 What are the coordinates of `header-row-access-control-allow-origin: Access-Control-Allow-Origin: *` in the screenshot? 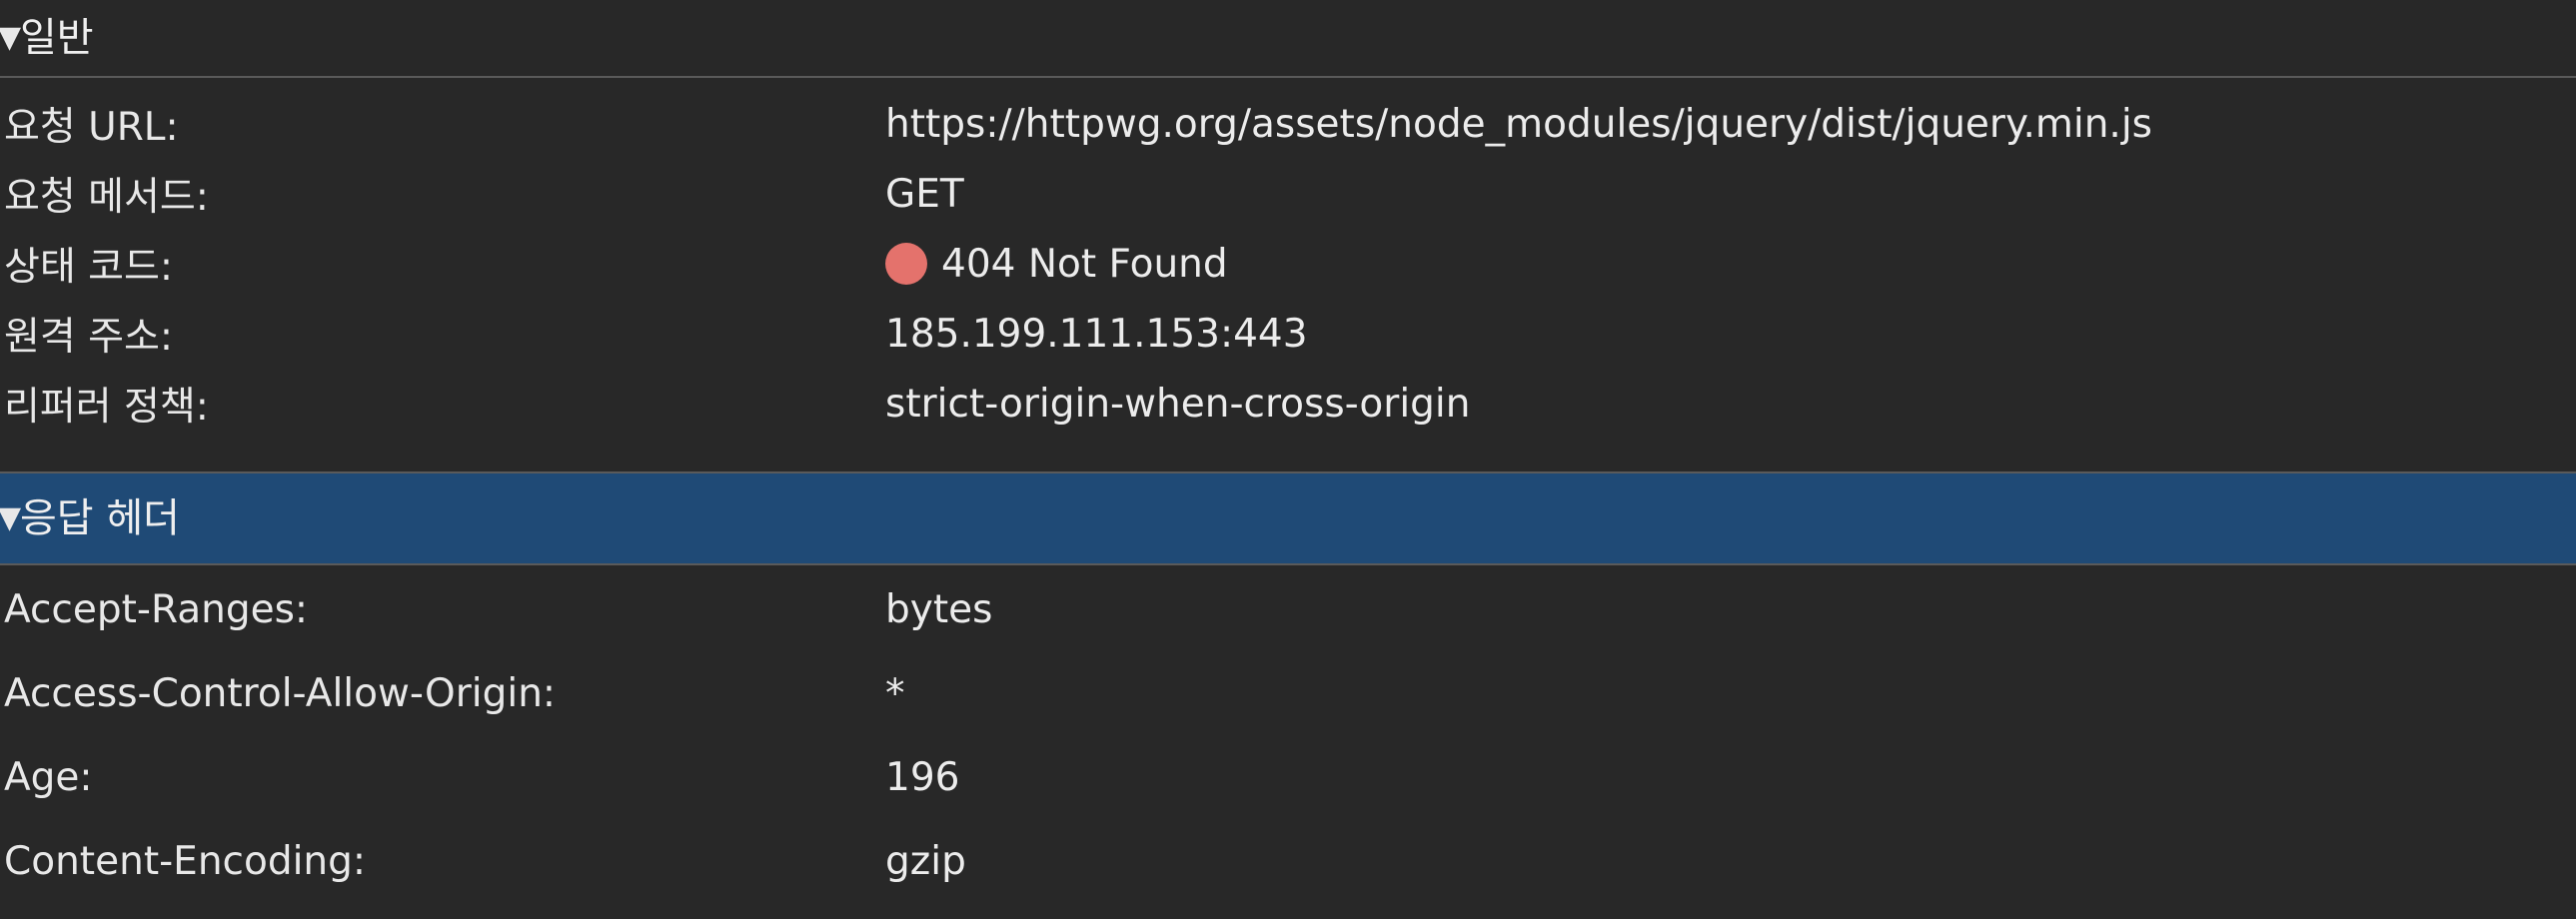 It's located at (1288, 693).